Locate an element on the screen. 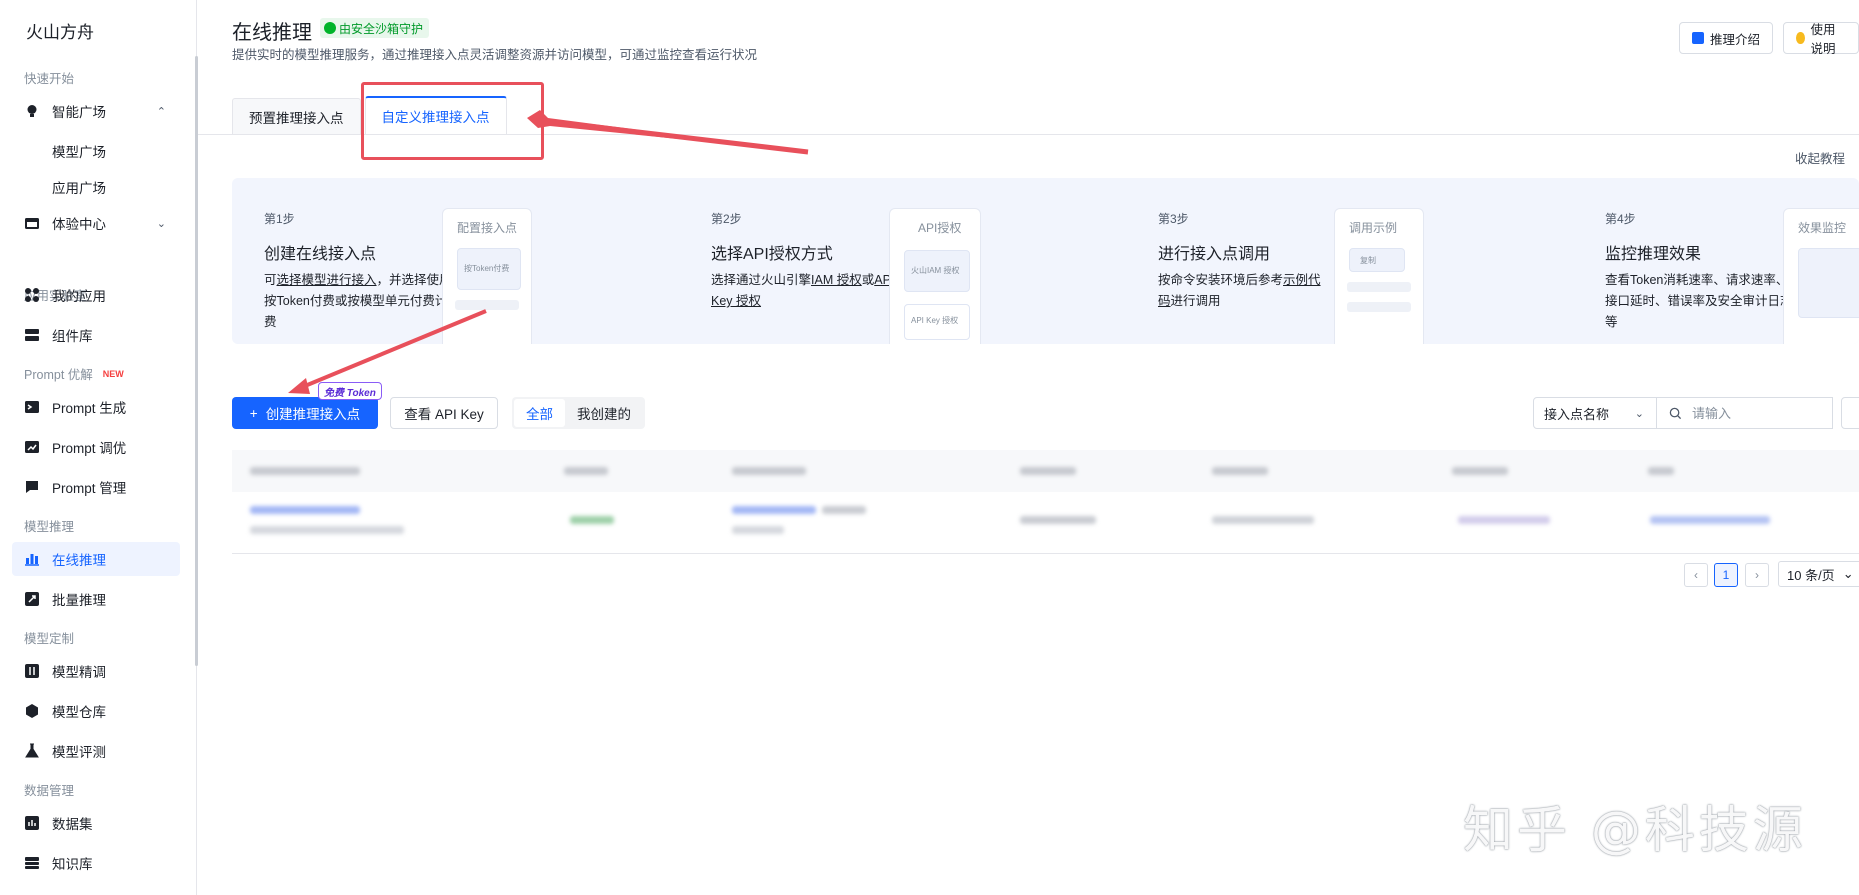 The image size is (1859, 895). cell-value is located at coordinates (1504, 520).